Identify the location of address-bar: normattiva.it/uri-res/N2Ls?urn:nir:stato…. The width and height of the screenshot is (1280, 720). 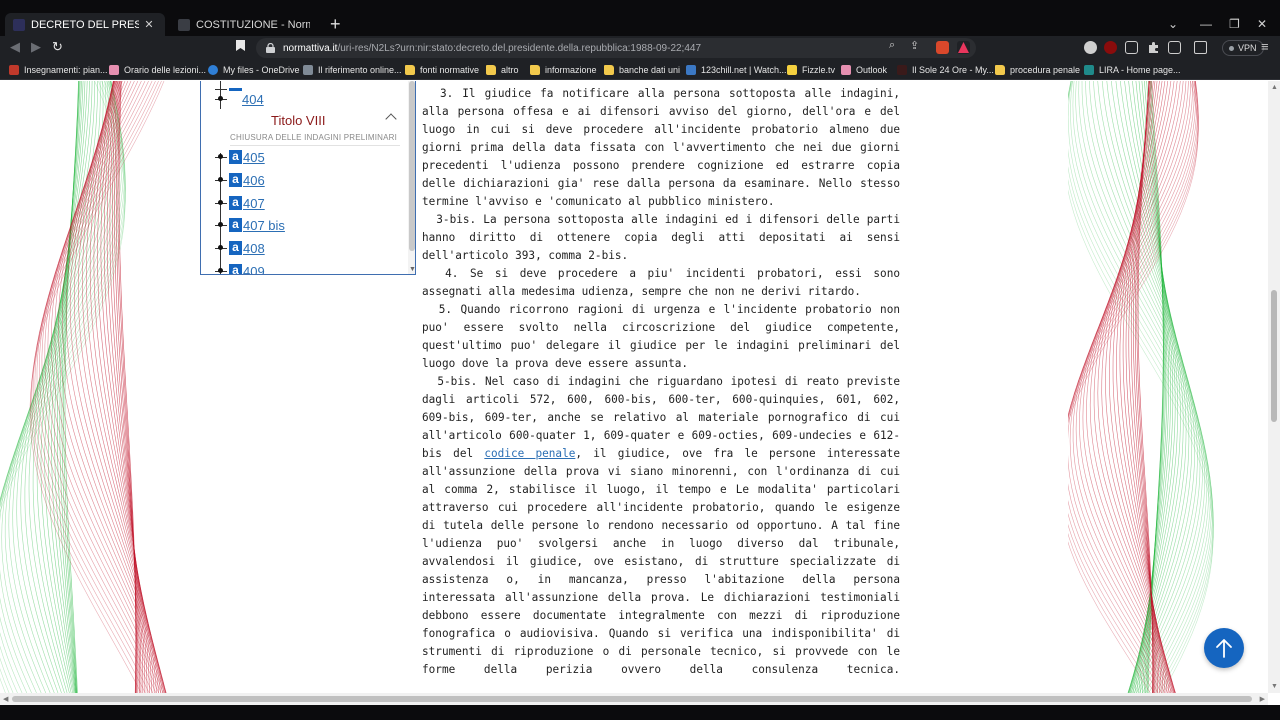
(616, 48).